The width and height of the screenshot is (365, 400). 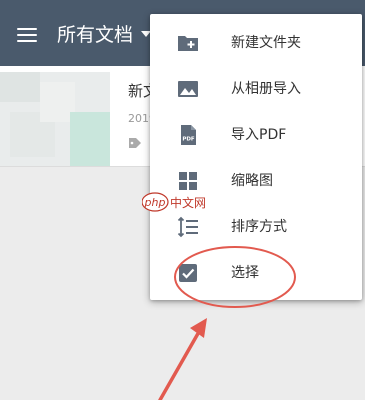 I want to click on menu-item-label: 导入PDF, so click(x=259, y=135).